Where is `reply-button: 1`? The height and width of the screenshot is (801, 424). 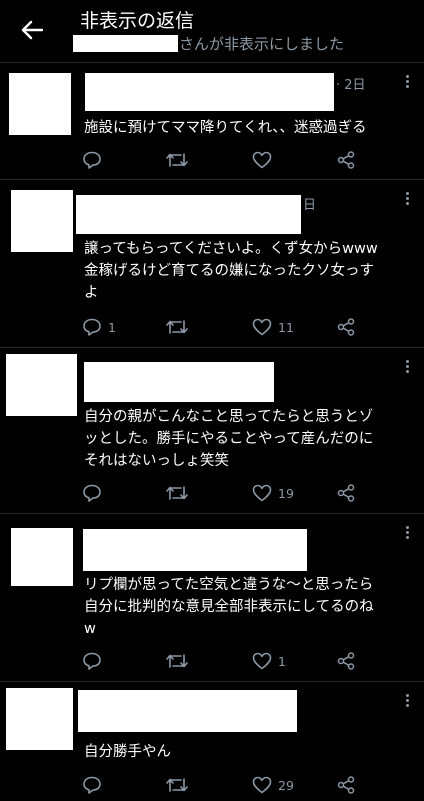 reply-button: 1 is located at coordinates (99, 327).